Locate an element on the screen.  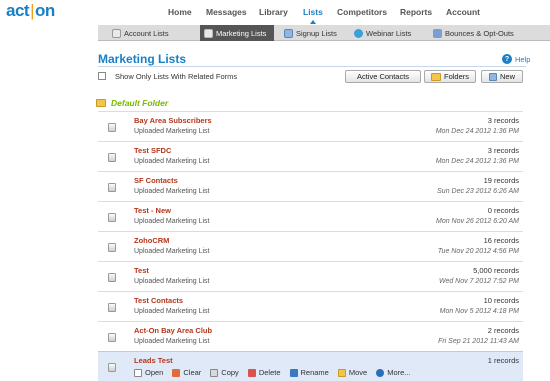
open-action: Open is located at coordinates (148, 372).